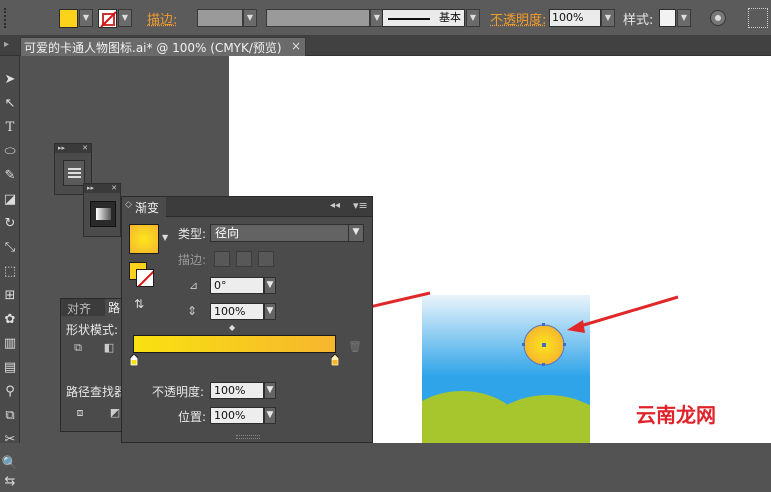 This screenshot has width=771, height=492. I want to click on delete-stop-icon: 🗑, so click(355, 346).